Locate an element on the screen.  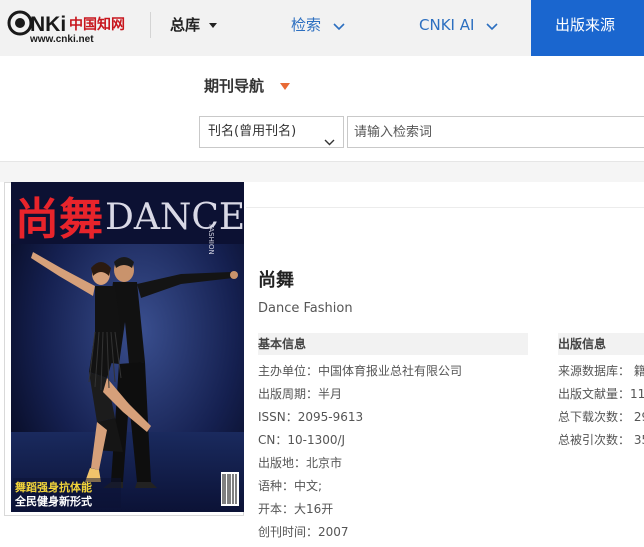
svg-text: www.cnki.net is located at coordinates (61, 39).